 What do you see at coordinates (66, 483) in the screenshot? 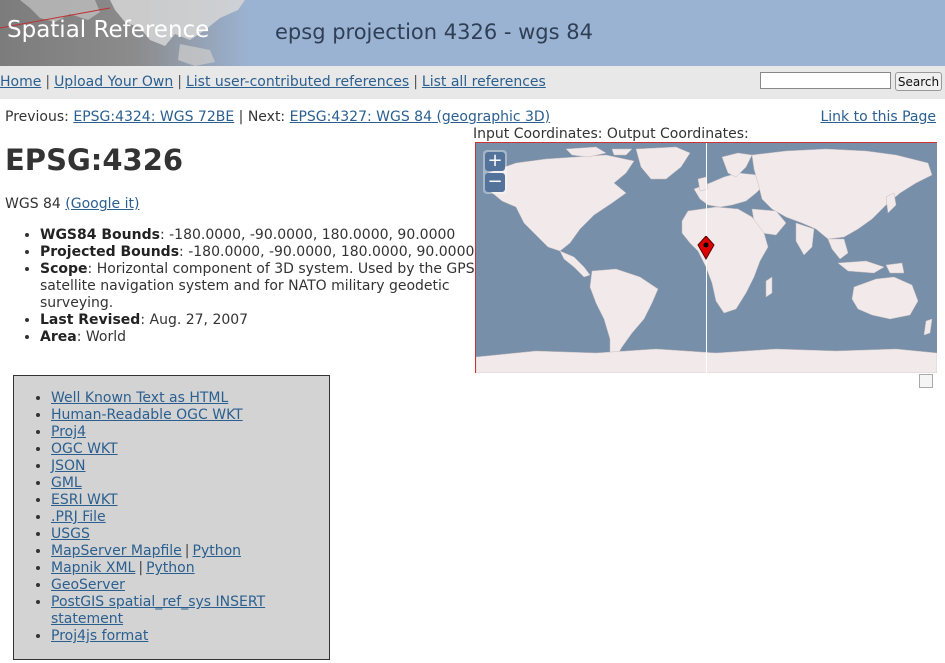
I see `format-link-gml: GML` at bounding box center [66, 483].